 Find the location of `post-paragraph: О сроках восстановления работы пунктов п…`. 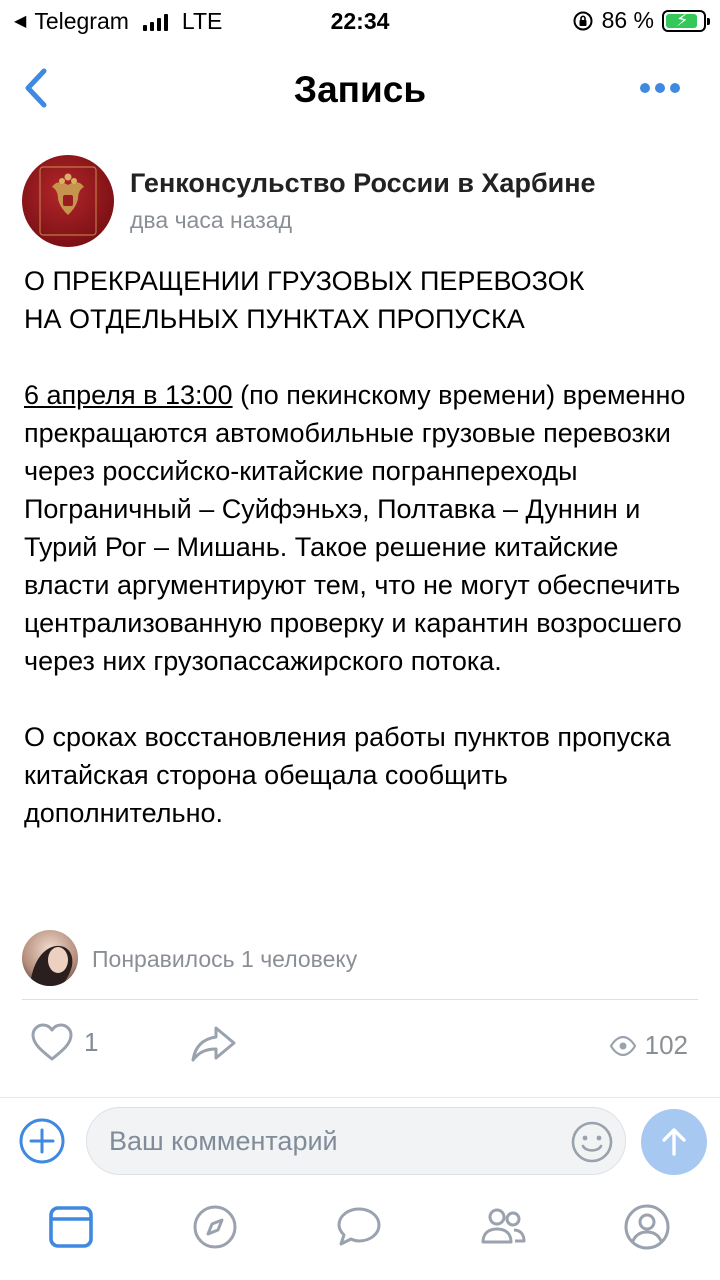

post-paragraph: О сроках восстановления работы пунктов п… is located at coordinates (347, 775).